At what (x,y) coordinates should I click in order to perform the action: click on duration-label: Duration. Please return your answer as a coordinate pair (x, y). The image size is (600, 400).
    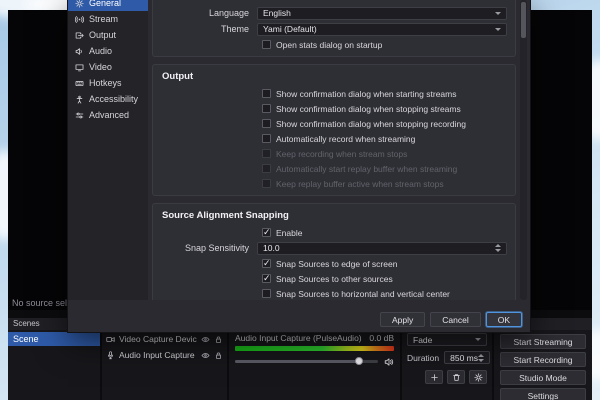
    Looking at the image, I should click on (423, 357).